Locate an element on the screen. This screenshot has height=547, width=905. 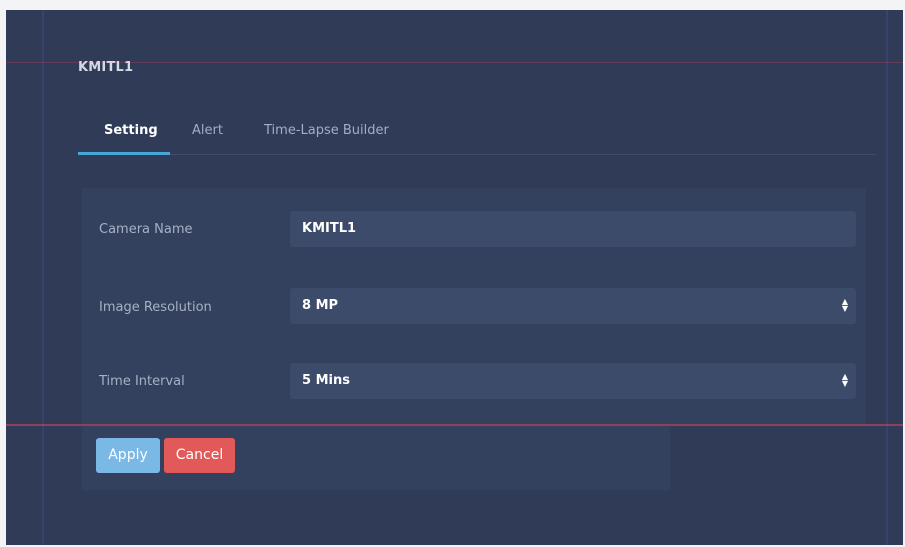
active-tab-indicator is located at coordinates (124, 153).